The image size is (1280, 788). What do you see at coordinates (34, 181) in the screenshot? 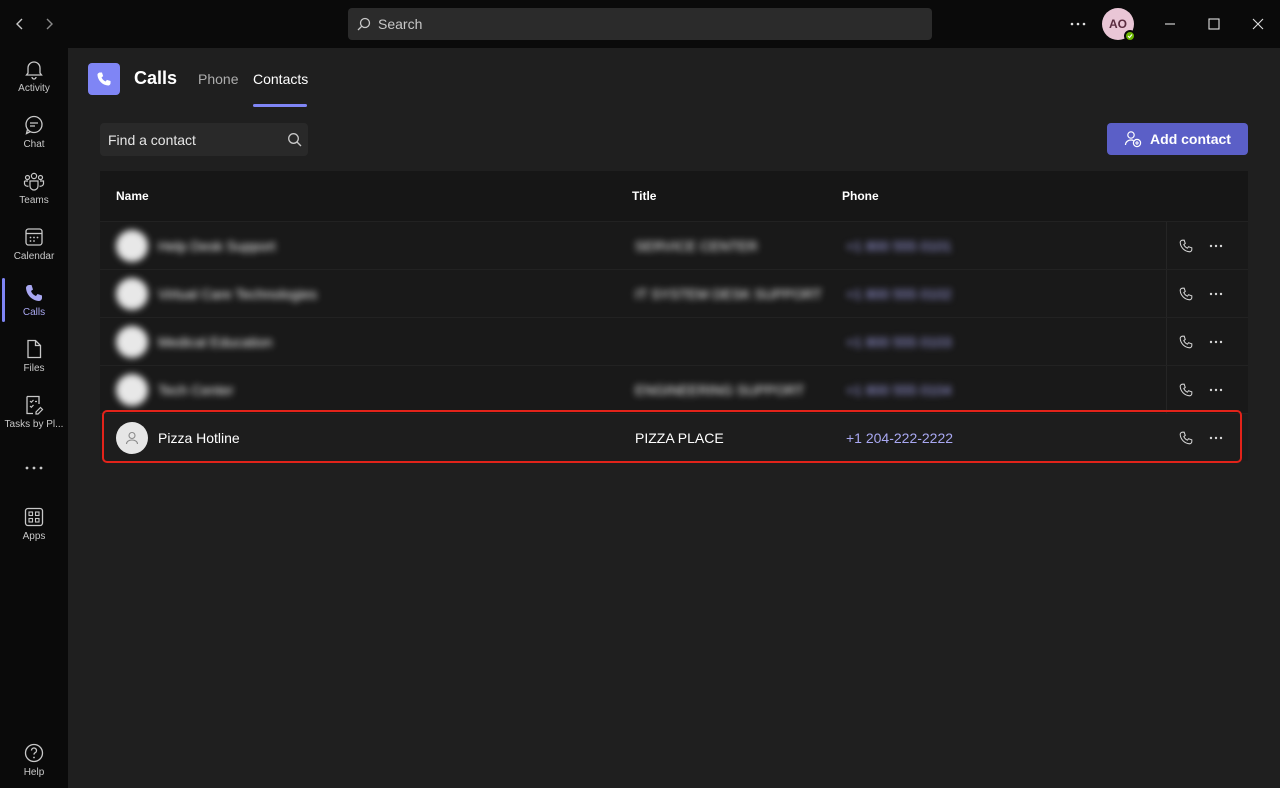
I see `teams-icon` at bounding box center [34, 181].